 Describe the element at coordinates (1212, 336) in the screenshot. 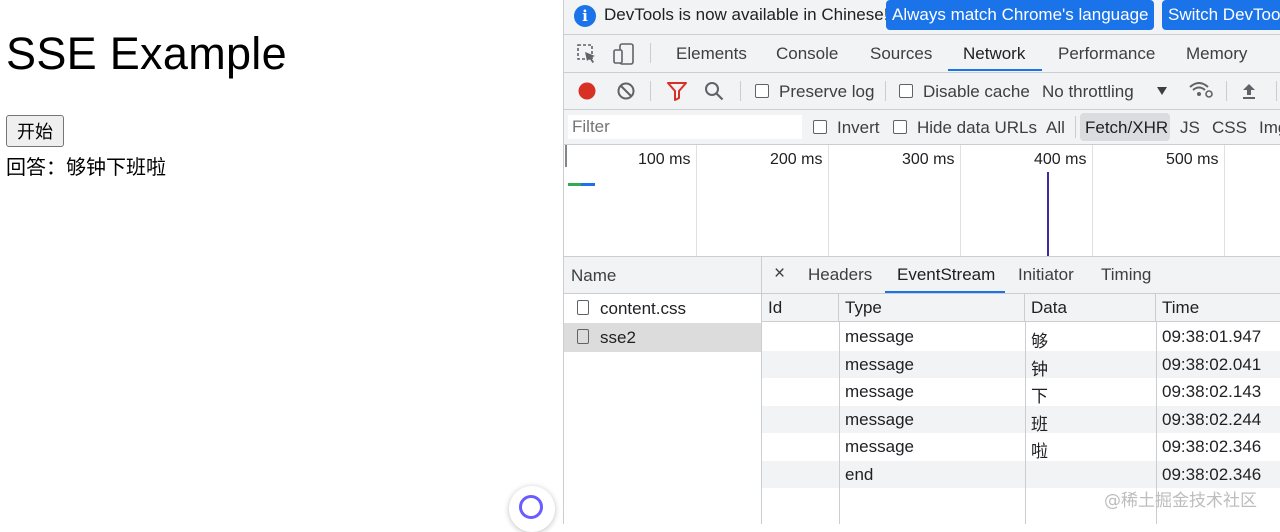

I see `event-time: 09:38:01.947` at that location.